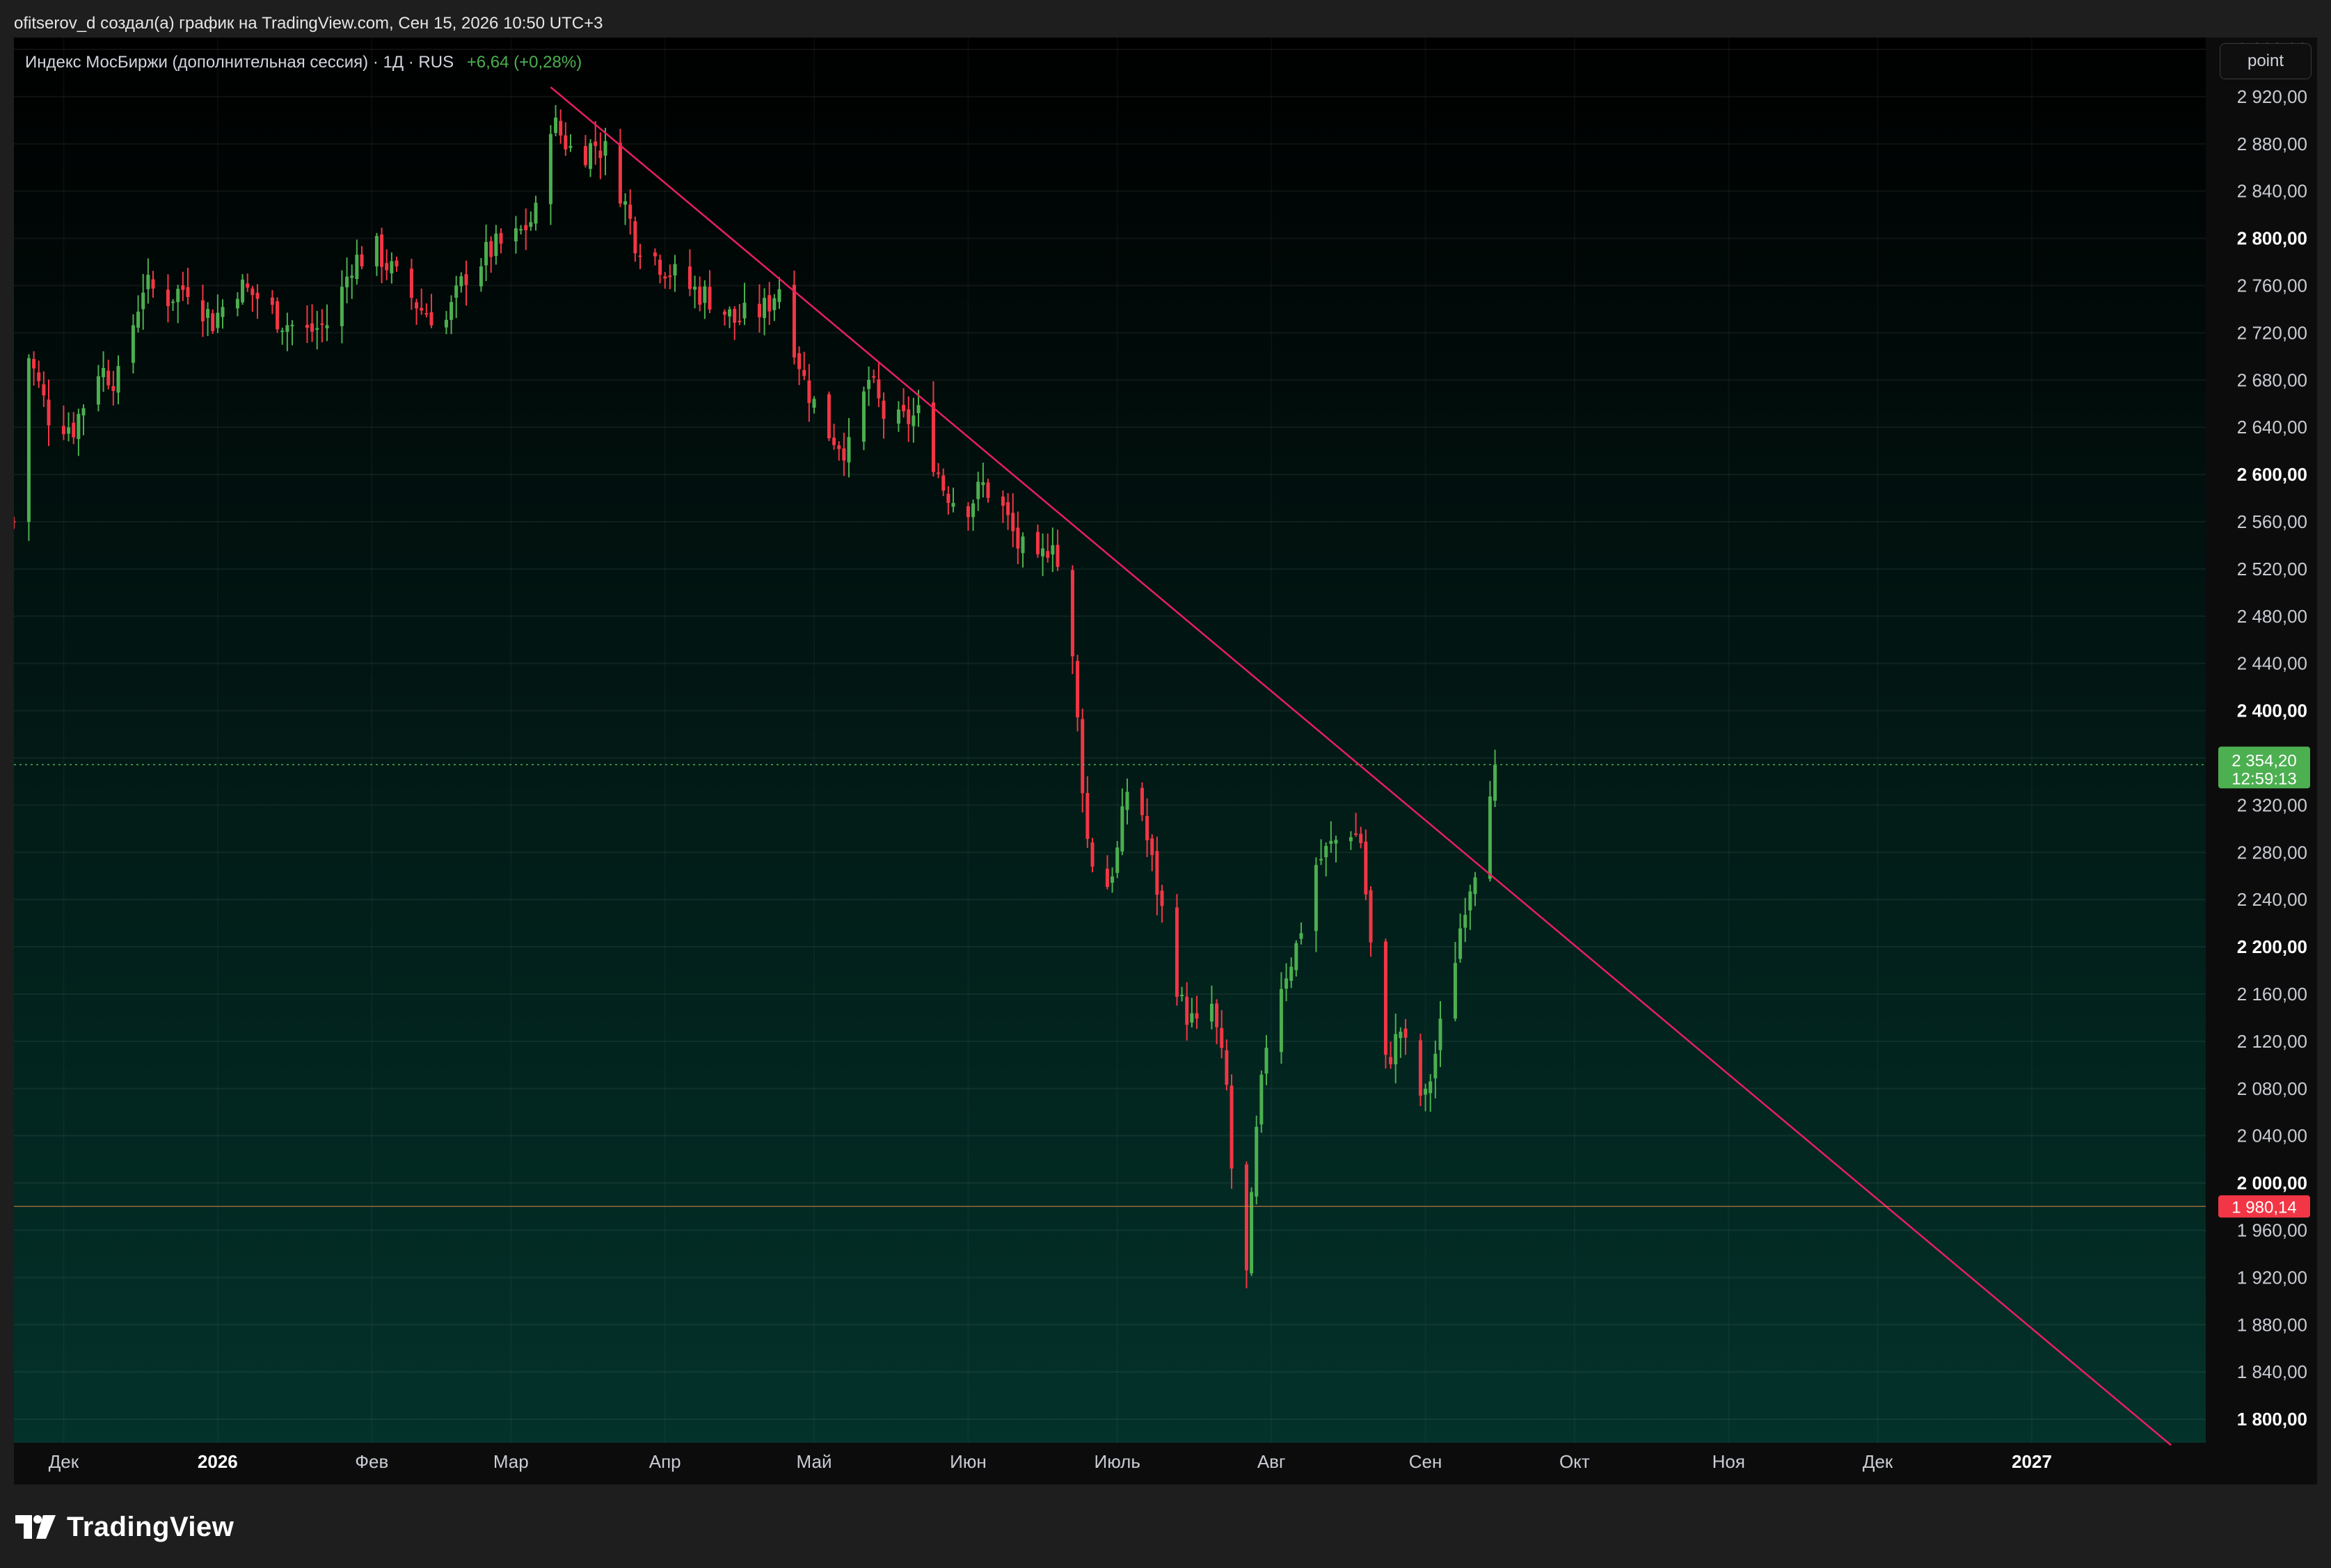 The height and width of the screenshot is (1568, 2331). I want to click on y-tick-label: 1 920,00, so click(2272, 1277).